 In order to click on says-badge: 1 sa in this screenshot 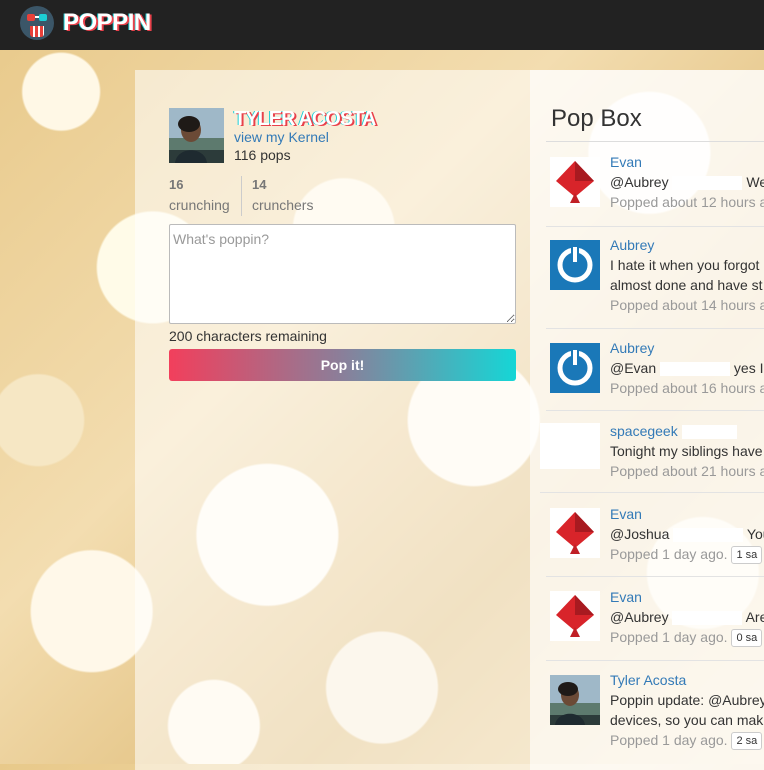, I will do `click(747, 555)`.